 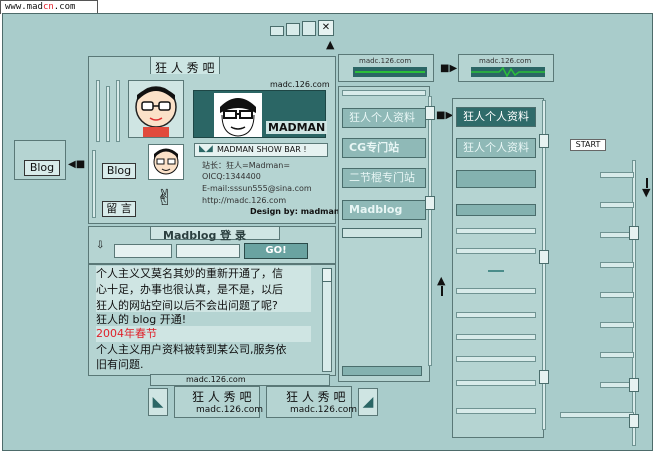 I want to click on content-date: 2004年春节, so click(x=203, y=334).